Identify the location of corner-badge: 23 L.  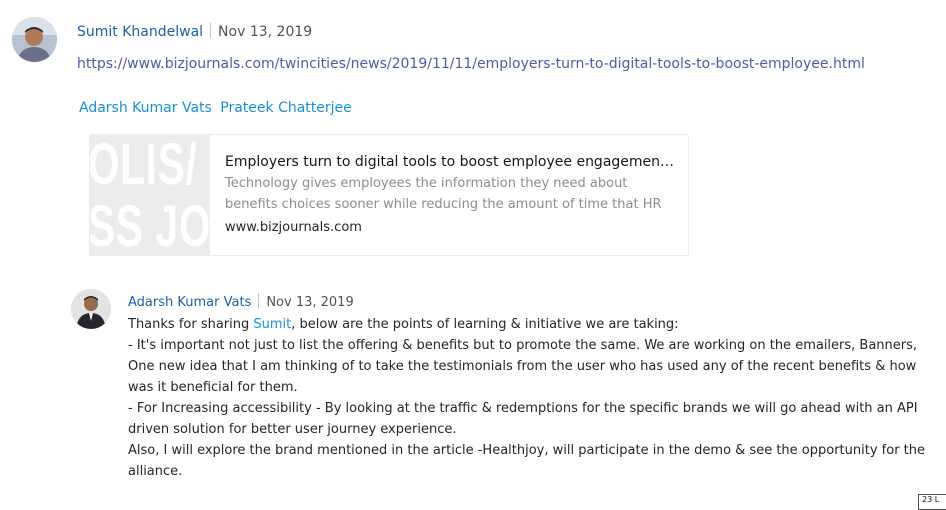
(932, 502).